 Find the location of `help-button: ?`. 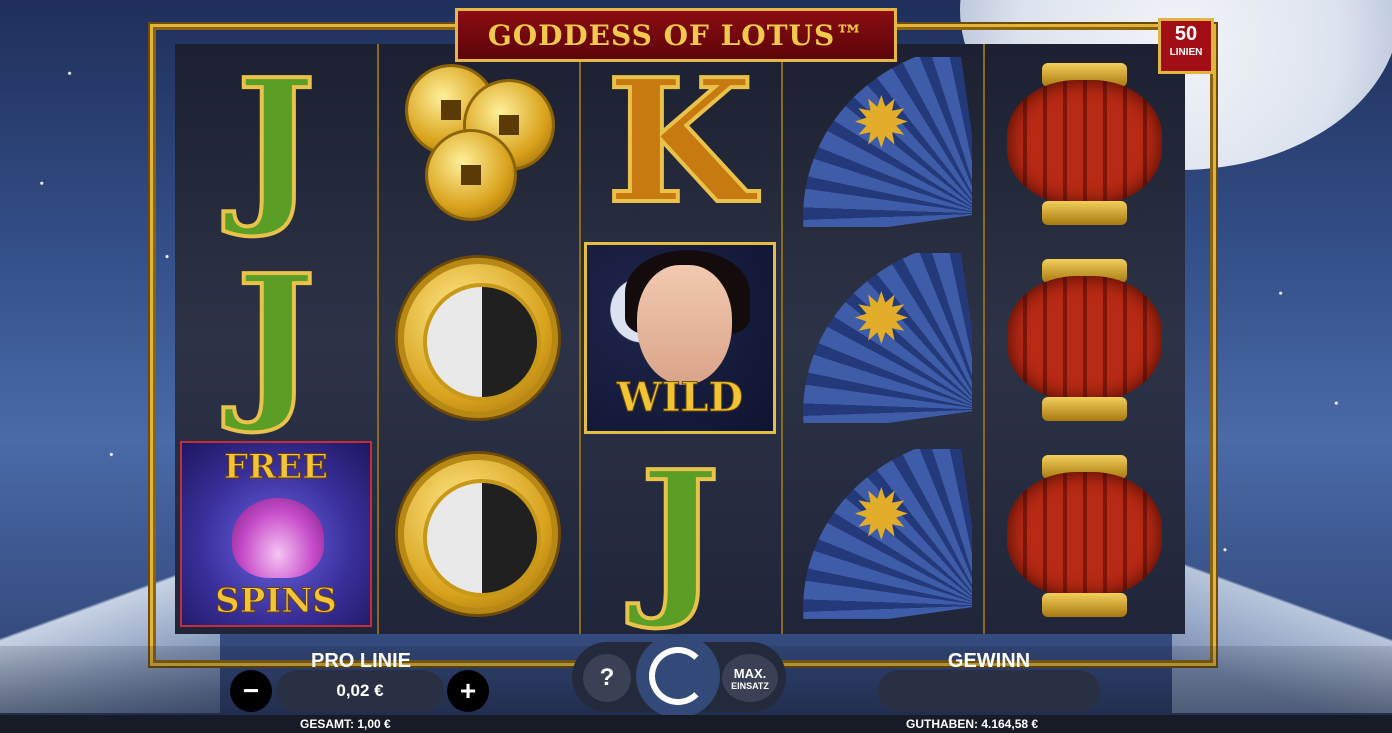

help-button: ? is located at coordinates (607, 678).